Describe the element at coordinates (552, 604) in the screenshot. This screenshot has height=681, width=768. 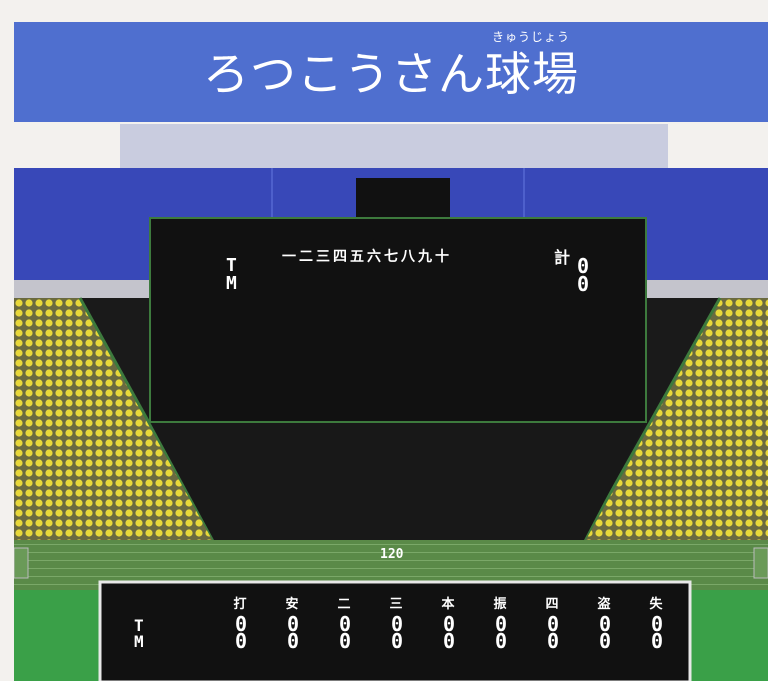
I see `stat-label: 四` at that location.